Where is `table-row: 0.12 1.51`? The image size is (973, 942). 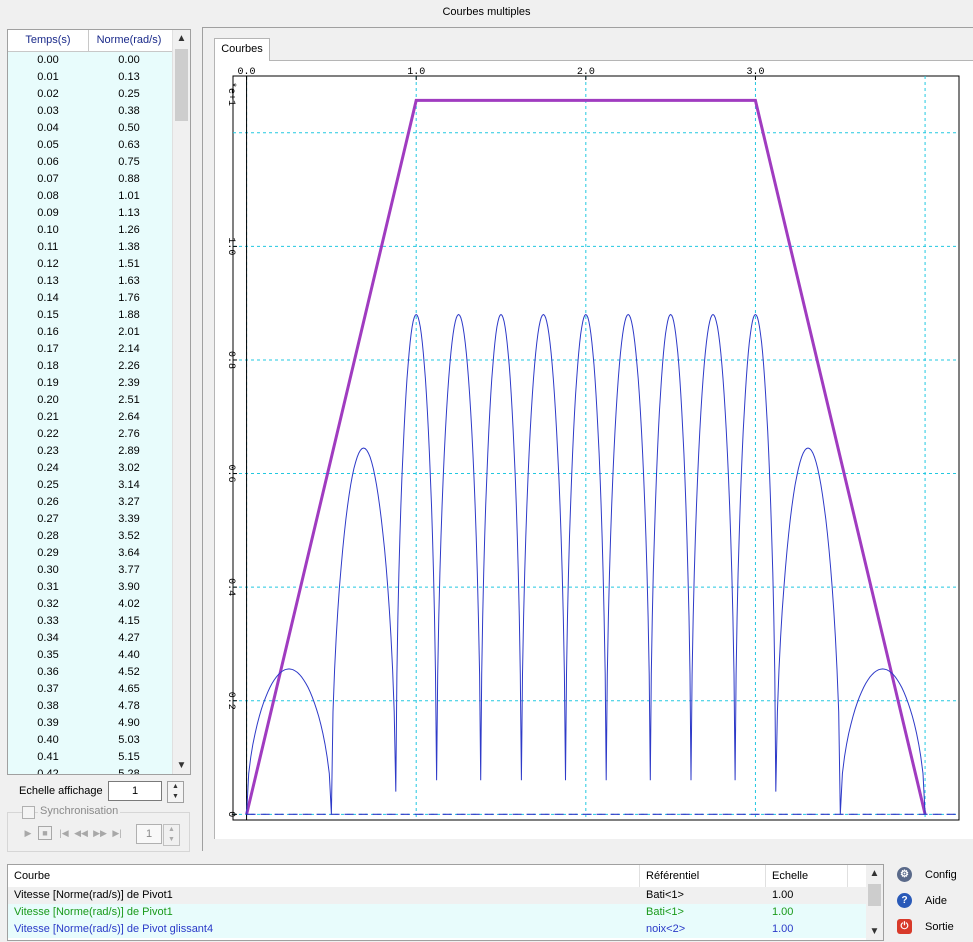 table-row: 0.12 1.51 is located at coordinates (90, 264).